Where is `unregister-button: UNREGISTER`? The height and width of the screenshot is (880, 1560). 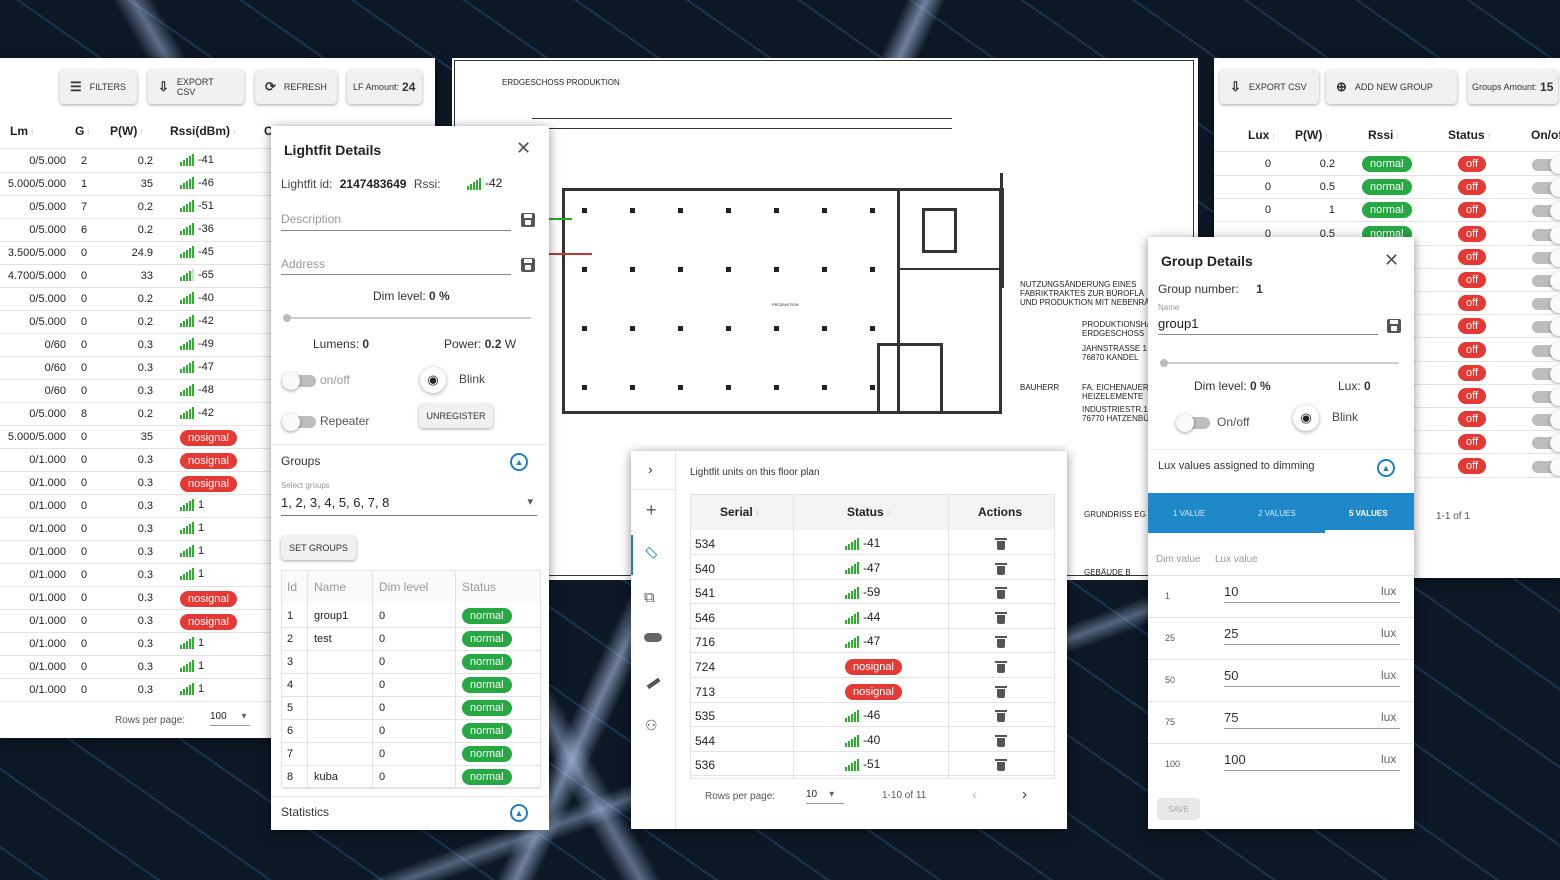 unregister-button: UNREGISTER is located at coordinates (456, 416).